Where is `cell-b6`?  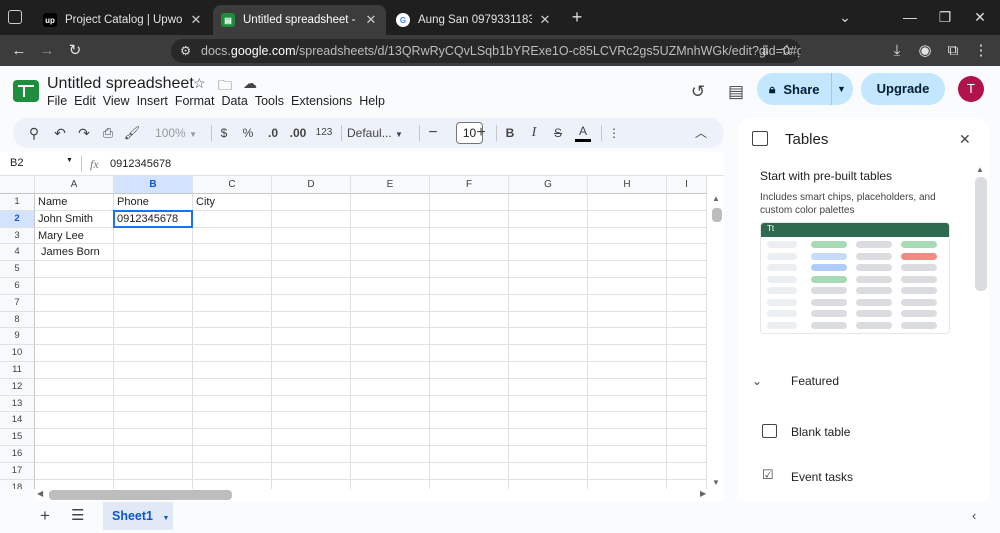 cell-b6 is located at coordinates (153, 286).